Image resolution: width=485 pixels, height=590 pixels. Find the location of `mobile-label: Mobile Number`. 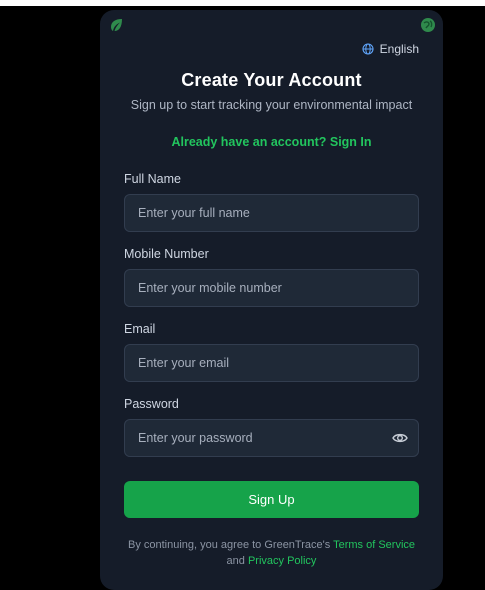

mobile-label: Mobile Number is located at coordinates (166, 254).